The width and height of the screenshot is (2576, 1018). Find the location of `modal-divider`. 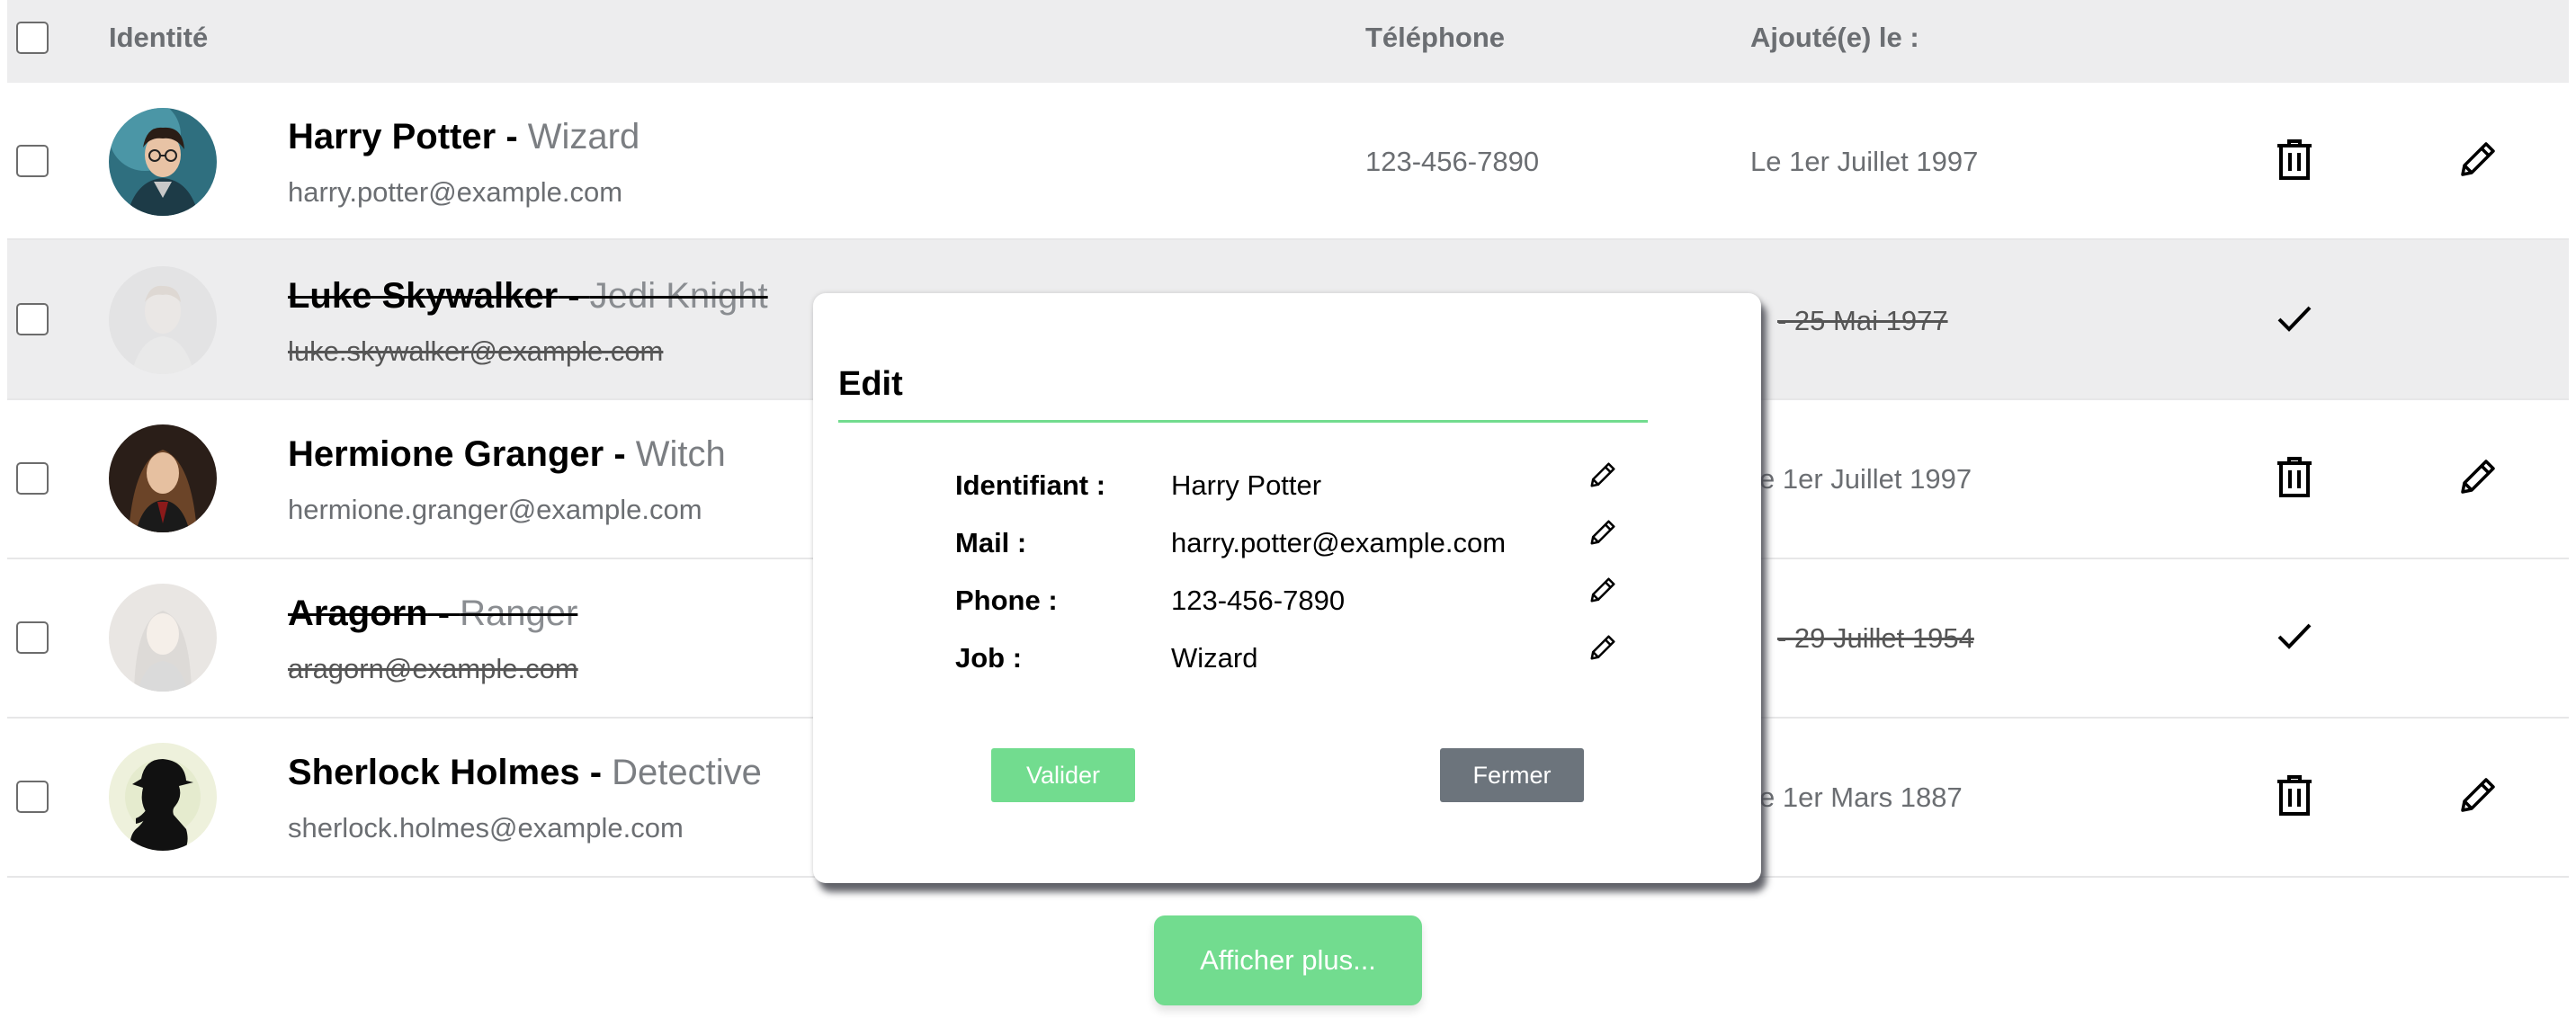

modal-divider is located at coordinates (1243, 421).